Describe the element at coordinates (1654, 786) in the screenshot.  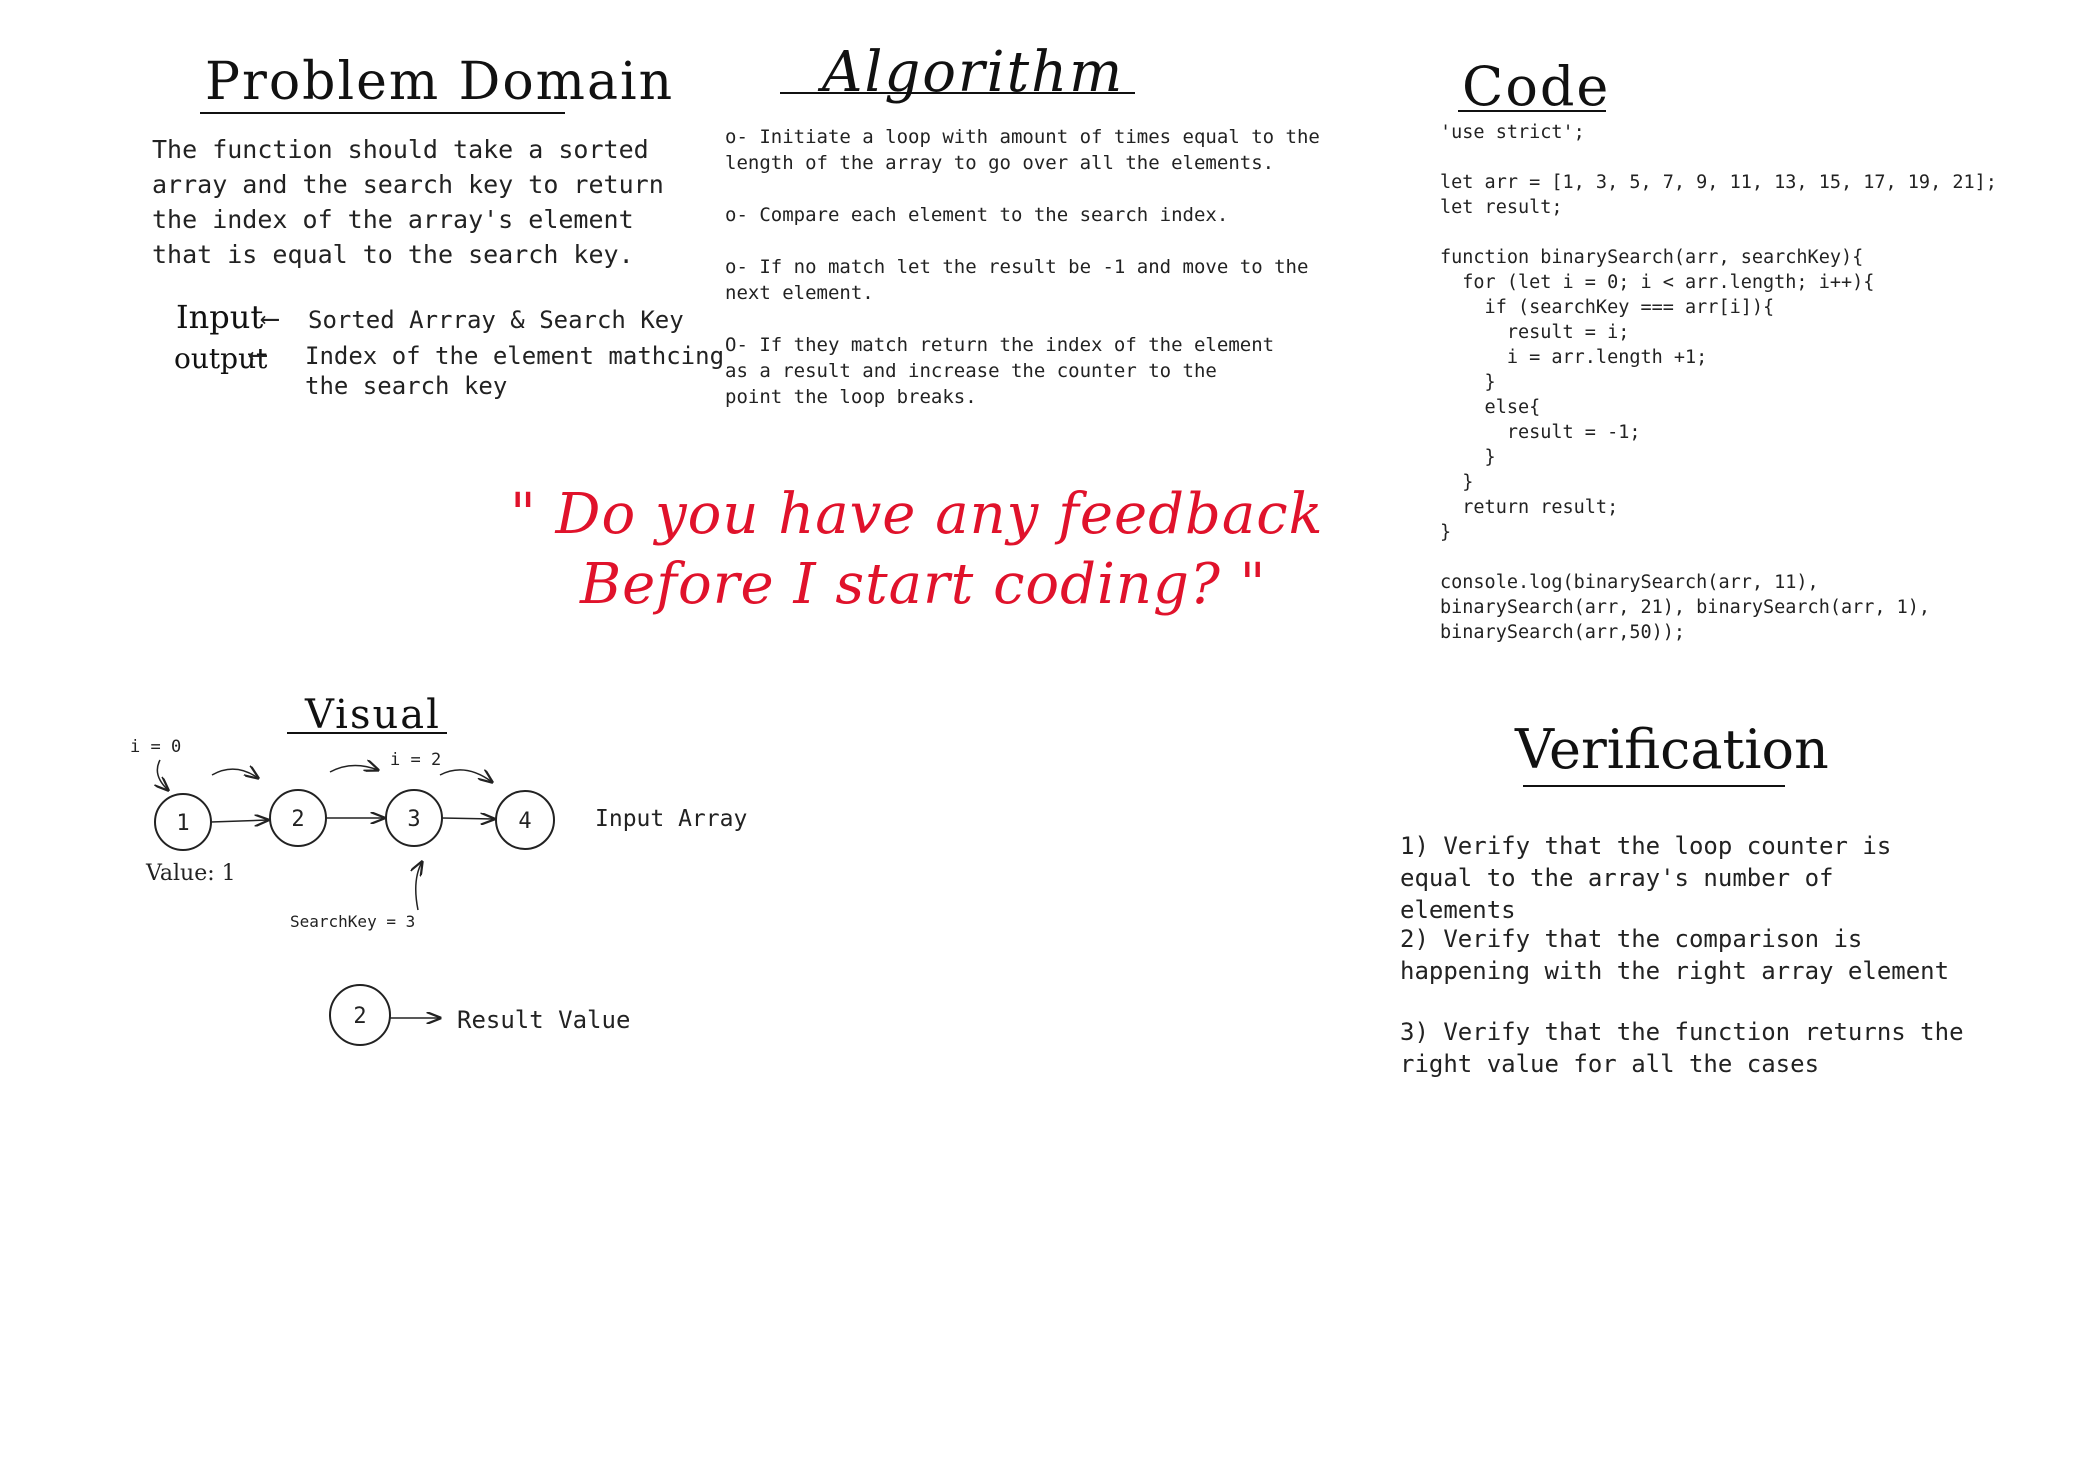
I see `verification-underline` at that location.